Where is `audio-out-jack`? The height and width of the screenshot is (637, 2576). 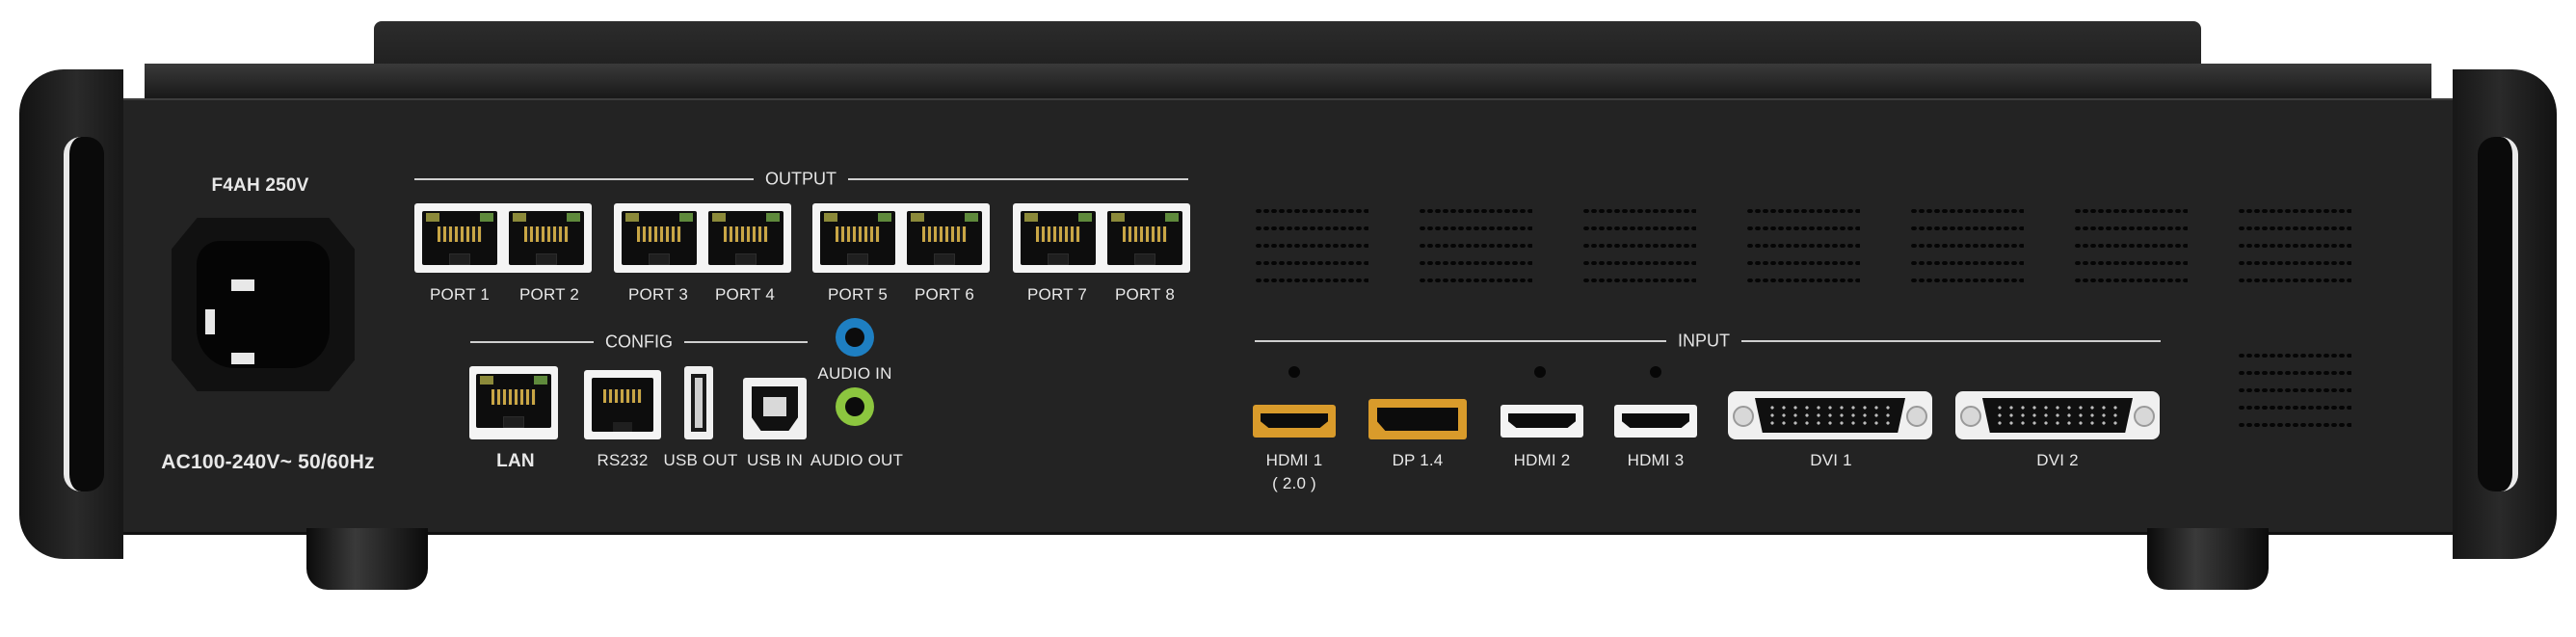
audio-out-jack is located at coordinates (855, 406).